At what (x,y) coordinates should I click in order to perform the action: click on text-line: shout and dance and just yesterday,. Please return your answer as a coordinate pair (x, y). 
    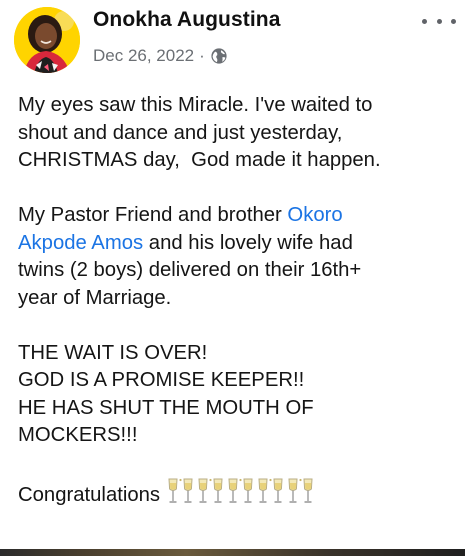
    Looking at the image, I should click on (180, 132).